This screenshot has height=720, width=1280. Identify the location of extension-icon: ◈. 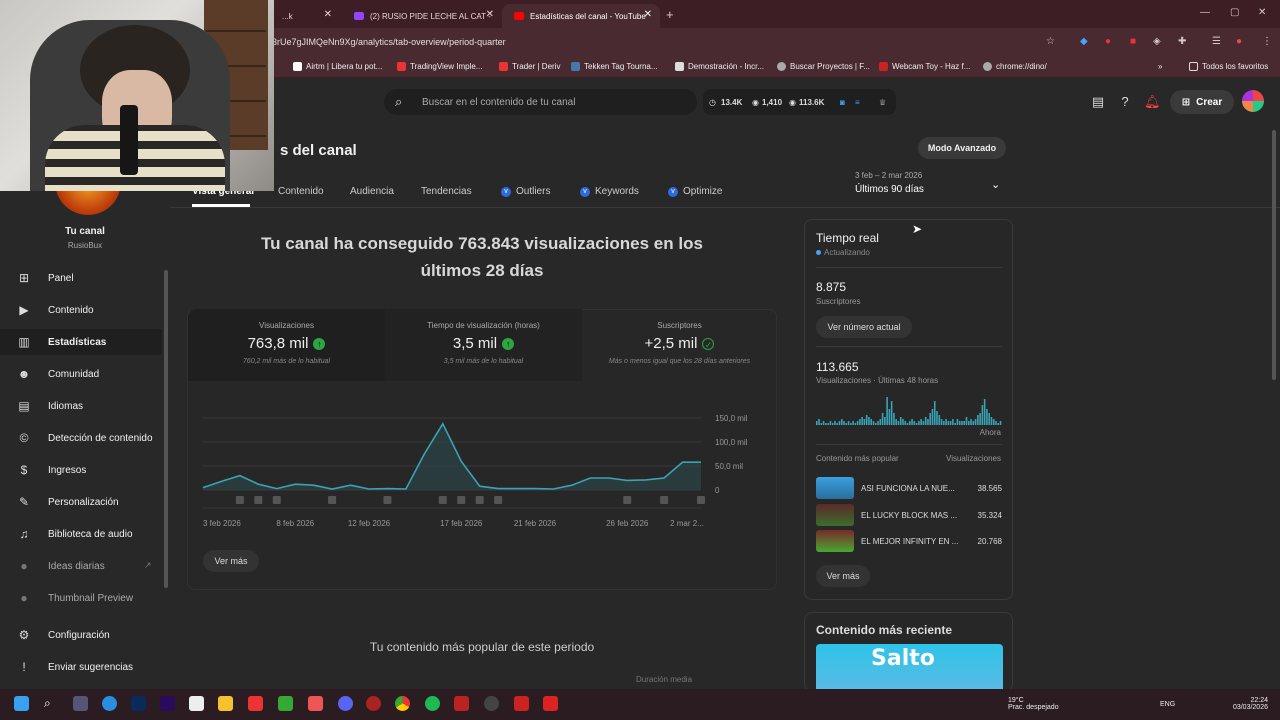
(1157, 41).